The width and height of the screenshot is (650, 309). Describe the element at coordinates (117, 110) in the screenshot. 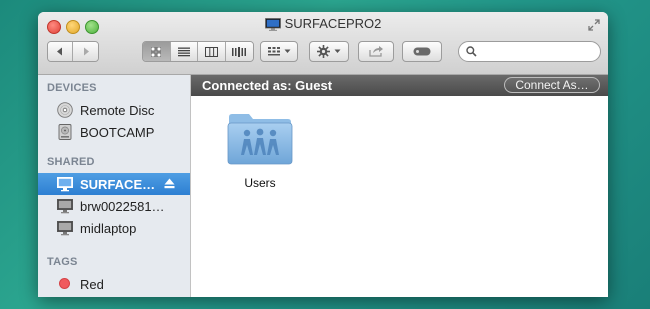

I see `sidebar-item-label: Remote Disc` at that location.